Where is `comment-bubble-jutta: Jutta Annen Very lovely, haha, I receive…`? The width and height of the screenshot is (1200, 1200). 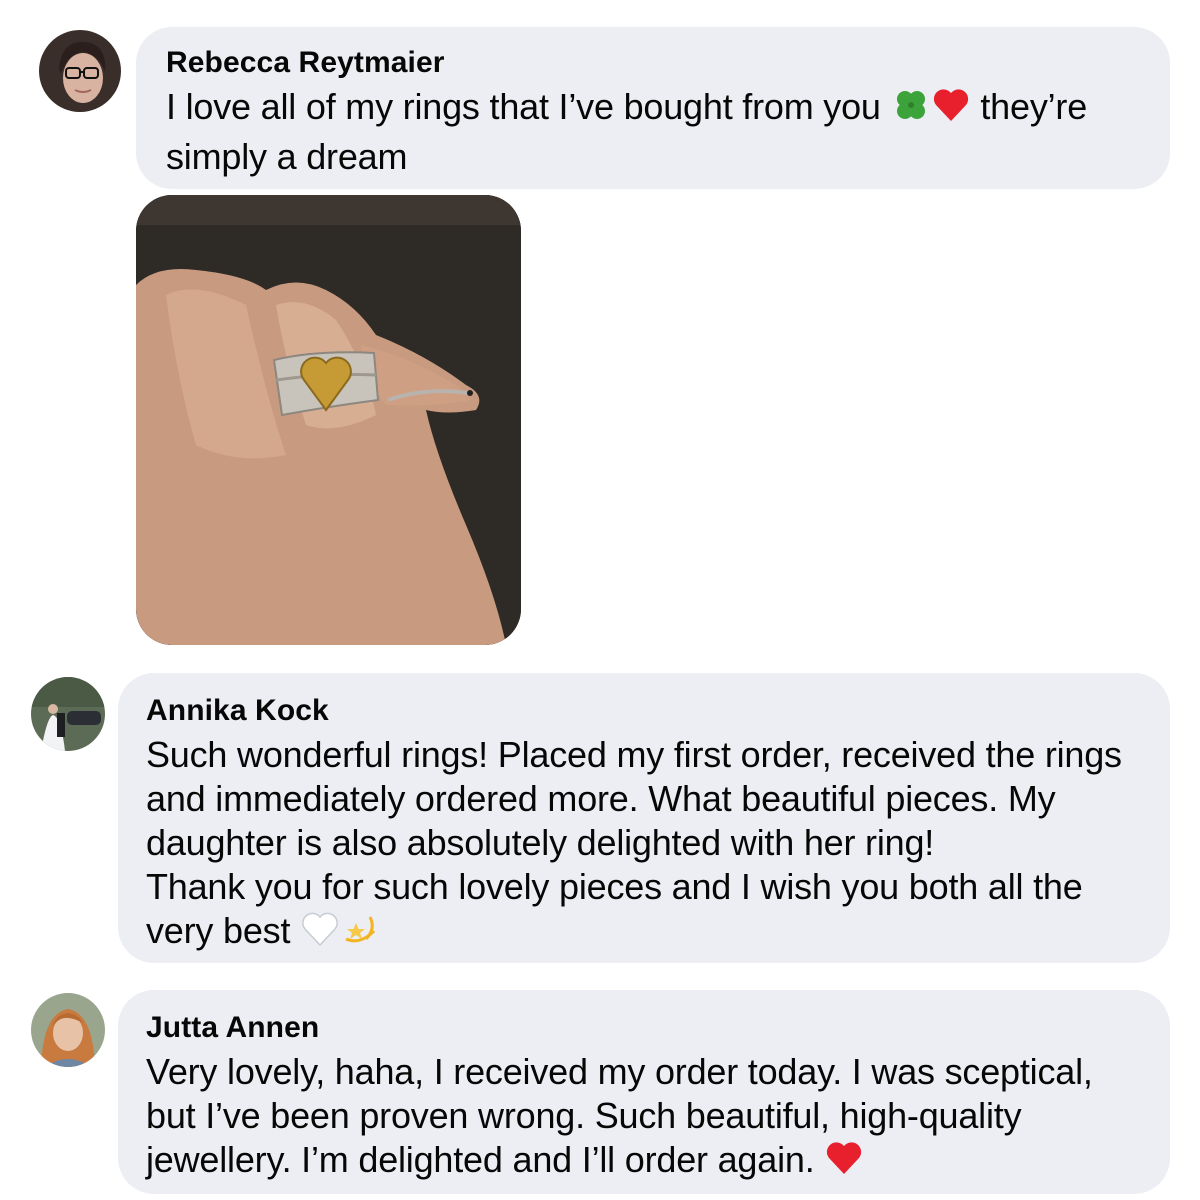
comment-bubble-jutta: Jutta Annen Very lovely, haha, I receive… is located at coordinates (644, 1092).